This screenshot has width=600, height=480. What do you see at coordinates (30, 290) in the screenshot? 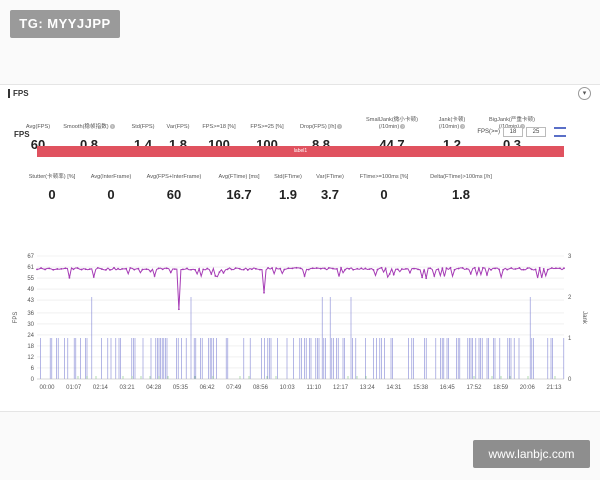
I see `y-tick-label: 49` at bounding box center [30, 290].